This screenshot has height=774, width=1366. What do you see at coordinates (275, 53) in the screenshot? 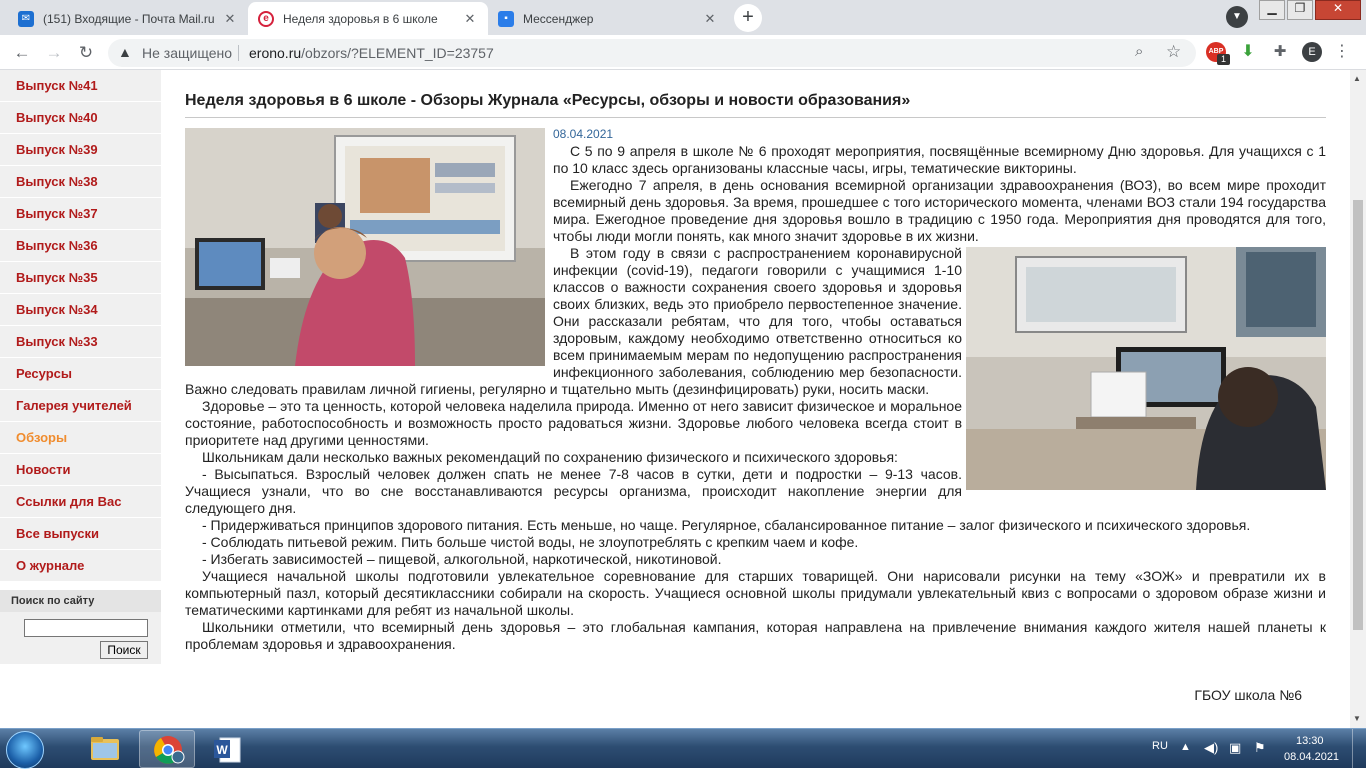
I see `url-host: erono.ru` at bounding box center [275, 53].